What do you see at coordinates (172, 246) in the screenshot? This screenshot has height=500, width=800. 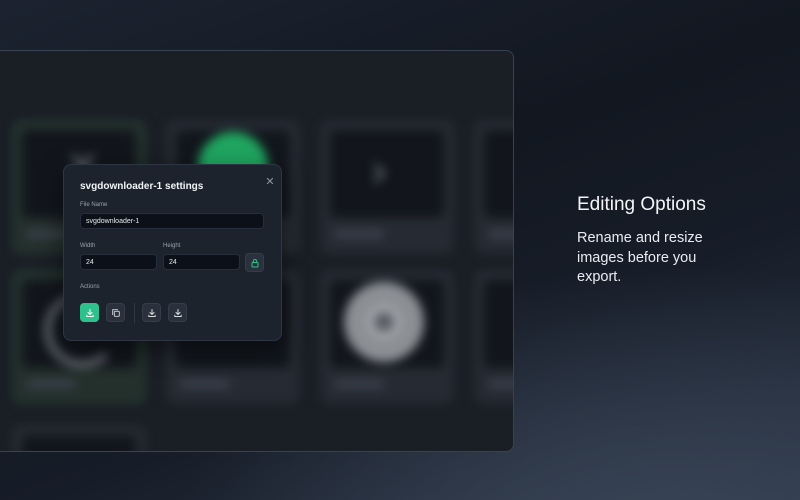 I see `height-label: Height` at bounding box center [172, 246].